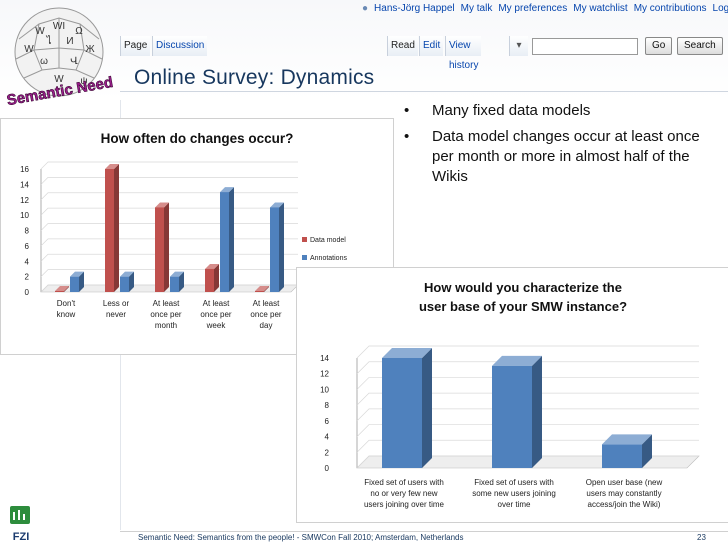 Image resolution: width=728 pixels, height=546 pixels. What do you see at coordinates (166, 325) in the screenshot?
I see `x-tick-label: month` at bounding box center [166, 325].